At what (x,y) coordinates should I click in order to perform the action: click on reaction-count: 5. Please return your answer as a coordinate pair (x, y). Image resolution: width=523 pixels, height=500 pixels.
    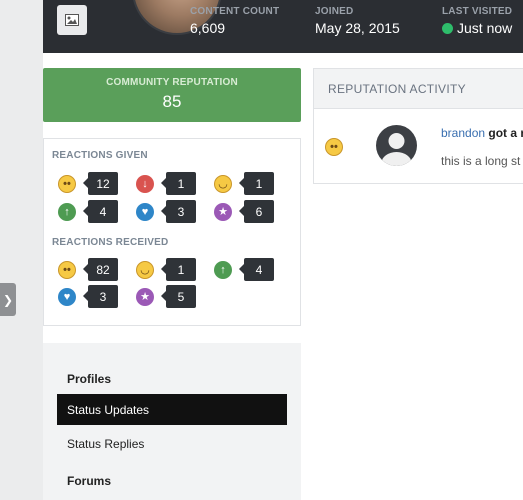
    Looking at the image, I should click on (178, 296).